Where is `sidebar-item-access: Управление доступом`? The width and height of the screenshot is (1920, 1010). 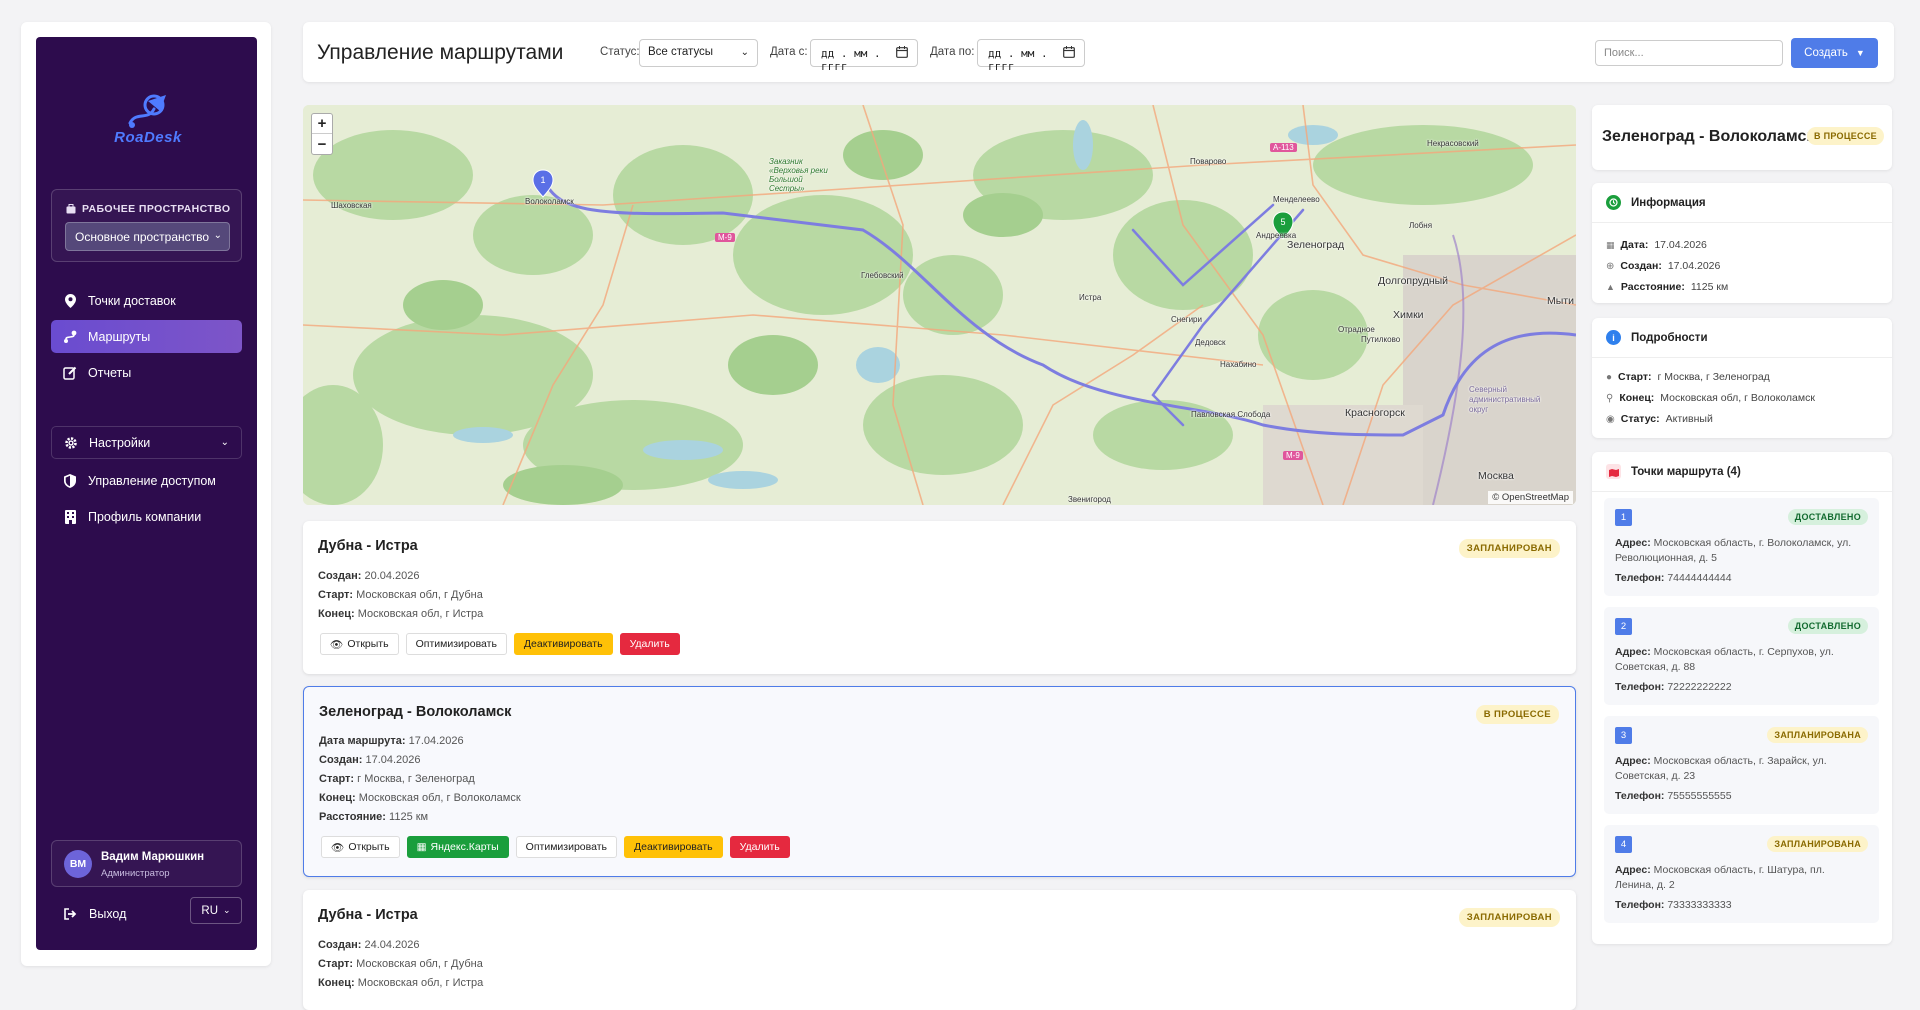
sidebar-item-access: Управление доступом is located at coordinates (146, 480).